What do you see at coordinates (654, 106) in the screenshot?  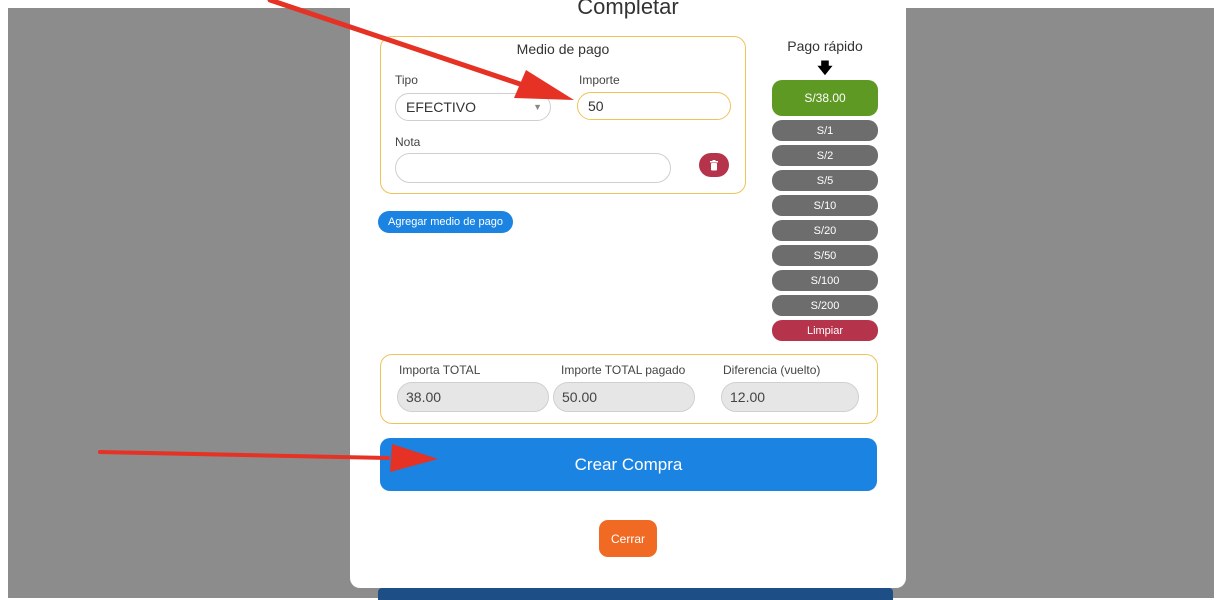 I see `importe-input: 50` at bounding box center [654, 106].